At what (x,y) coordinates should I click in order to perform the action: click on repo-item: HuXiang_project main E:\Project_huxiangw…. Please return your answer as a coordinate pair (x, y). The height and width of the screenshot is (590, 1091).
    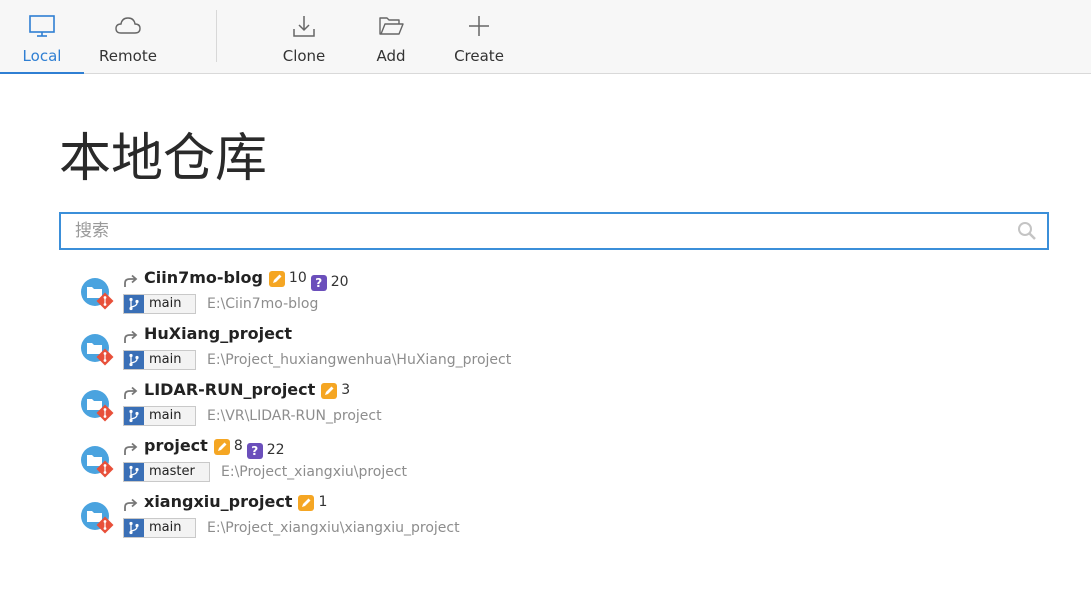
    Looking at the image, I should click on (560, 350).